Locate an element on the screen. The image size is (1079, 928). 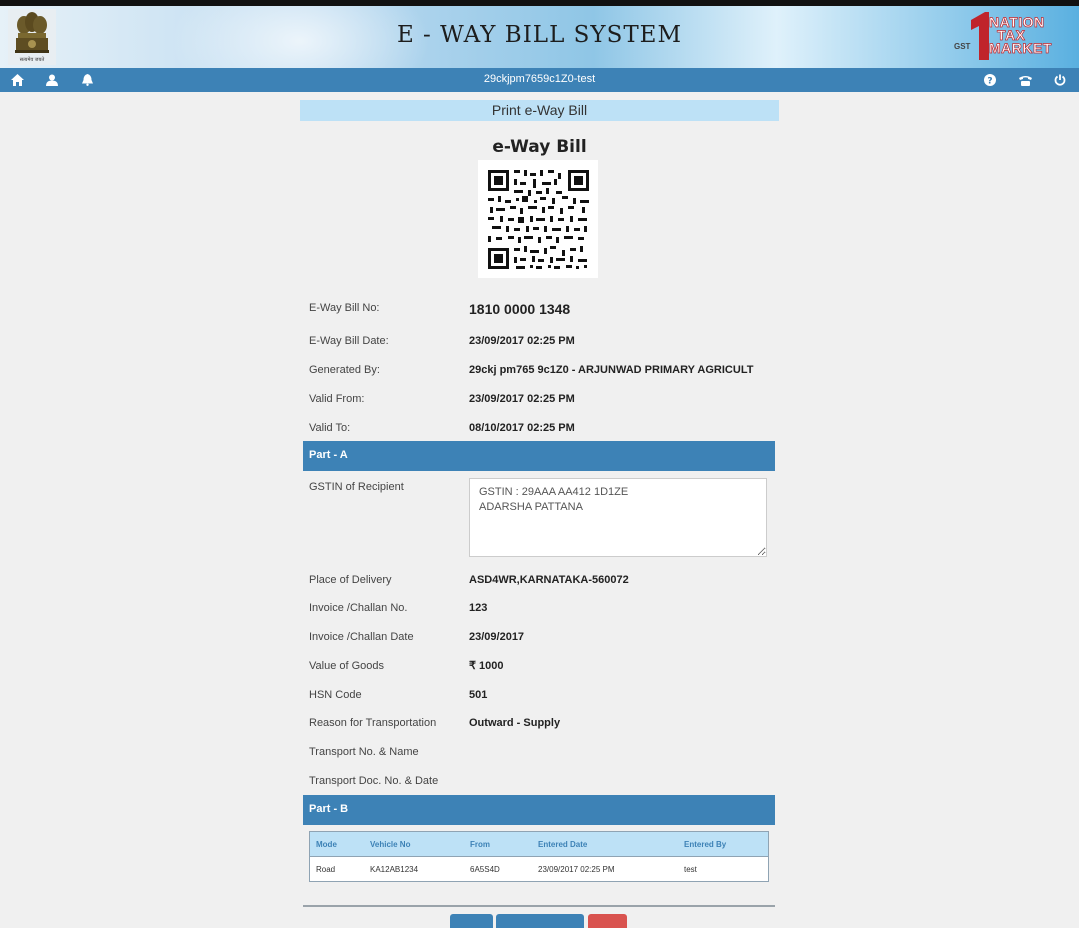
invoice-date-label: Invoice /Challan Date is located at coordinates (361, 637).